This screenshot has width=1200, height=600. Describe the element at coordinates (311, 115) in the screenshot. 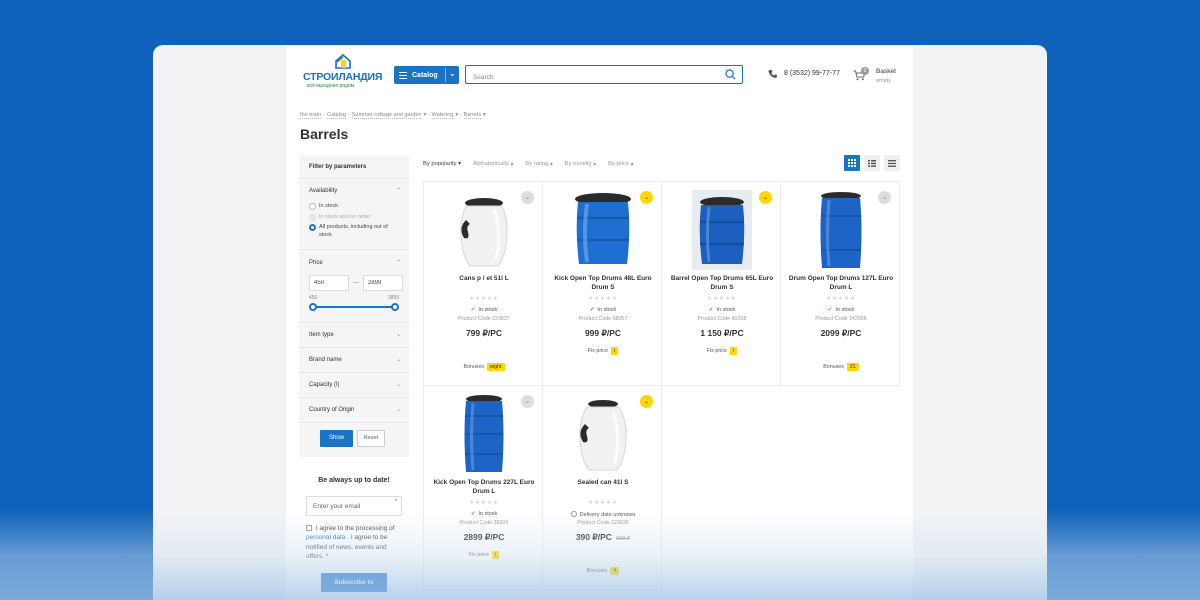

I see `breadcrumb-item-main: the main` at that location.